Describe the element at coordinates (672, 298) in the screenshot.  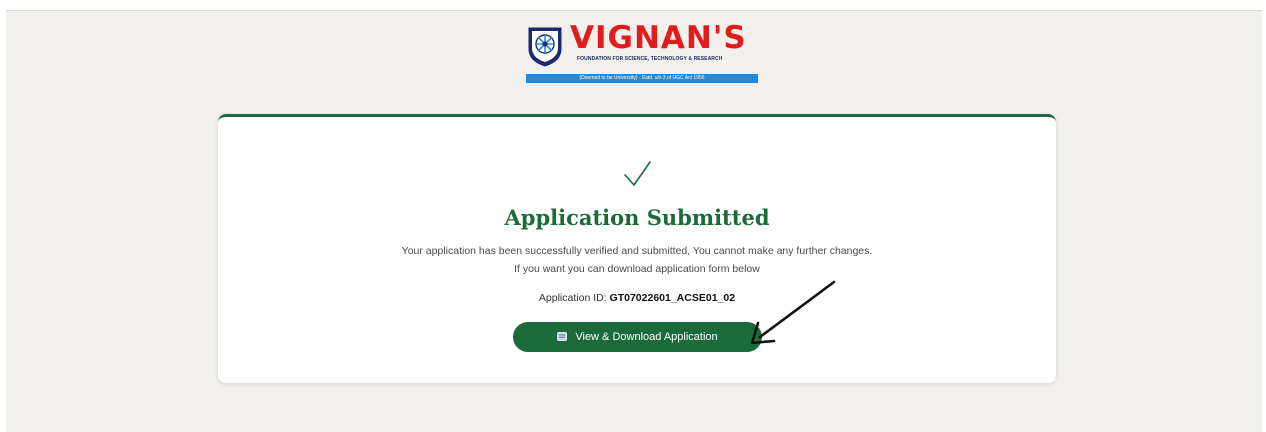
I see `application-id-value: GT07022601_ACSE01_02` at that location.